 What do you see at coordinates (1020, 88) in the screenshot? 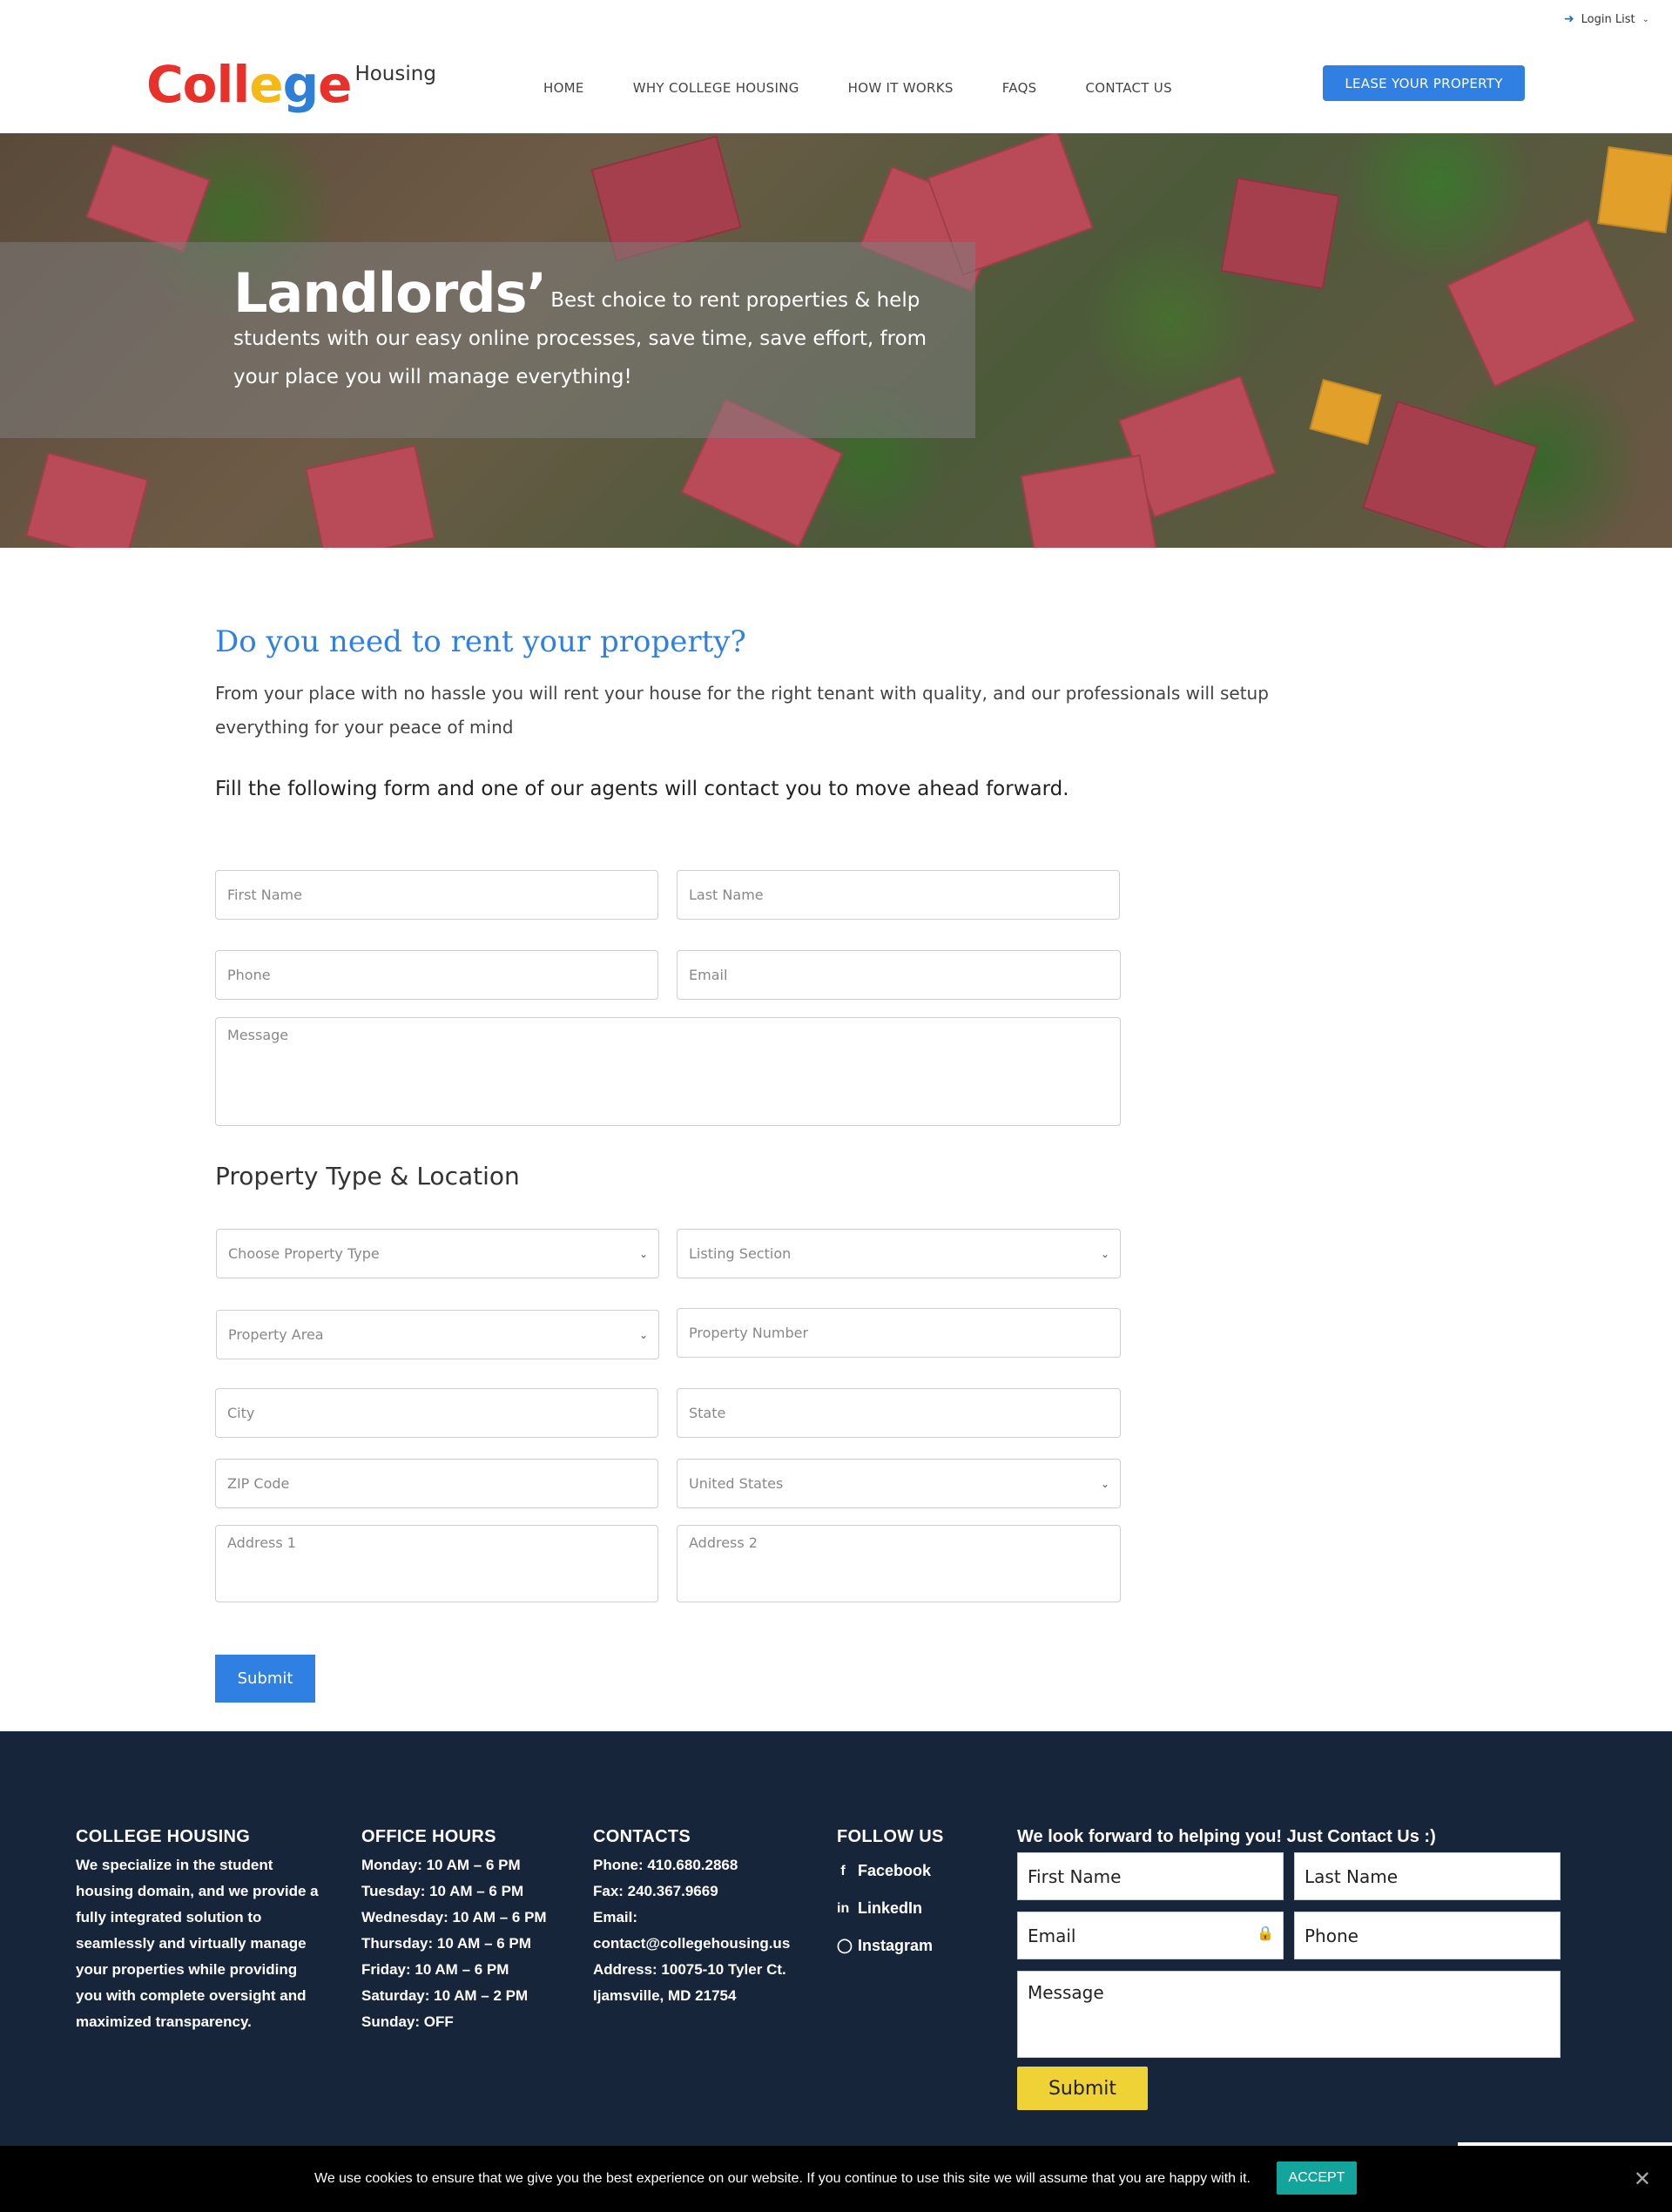
I see `nav-faqs: FAQS` at bounding box center [1020, 88].